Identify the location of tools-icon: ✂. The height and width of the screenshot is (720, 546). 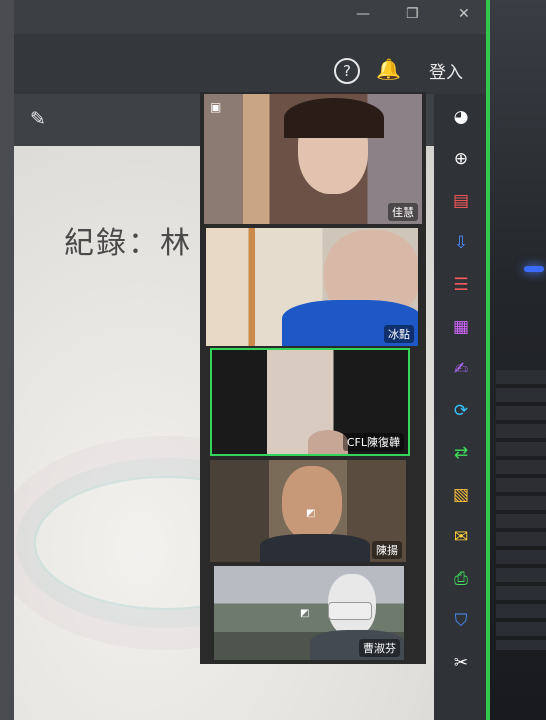
(461, 663).